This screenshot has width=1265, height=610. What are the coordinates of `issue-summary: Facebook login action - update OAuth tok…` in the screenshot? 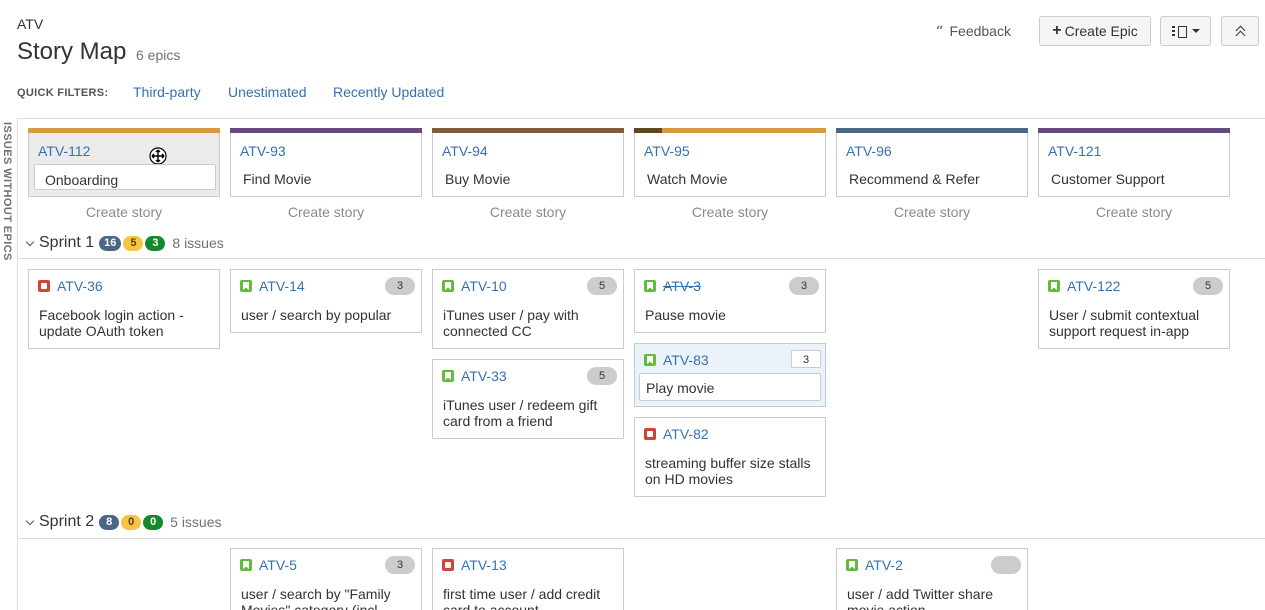 It's located at (111, 323).